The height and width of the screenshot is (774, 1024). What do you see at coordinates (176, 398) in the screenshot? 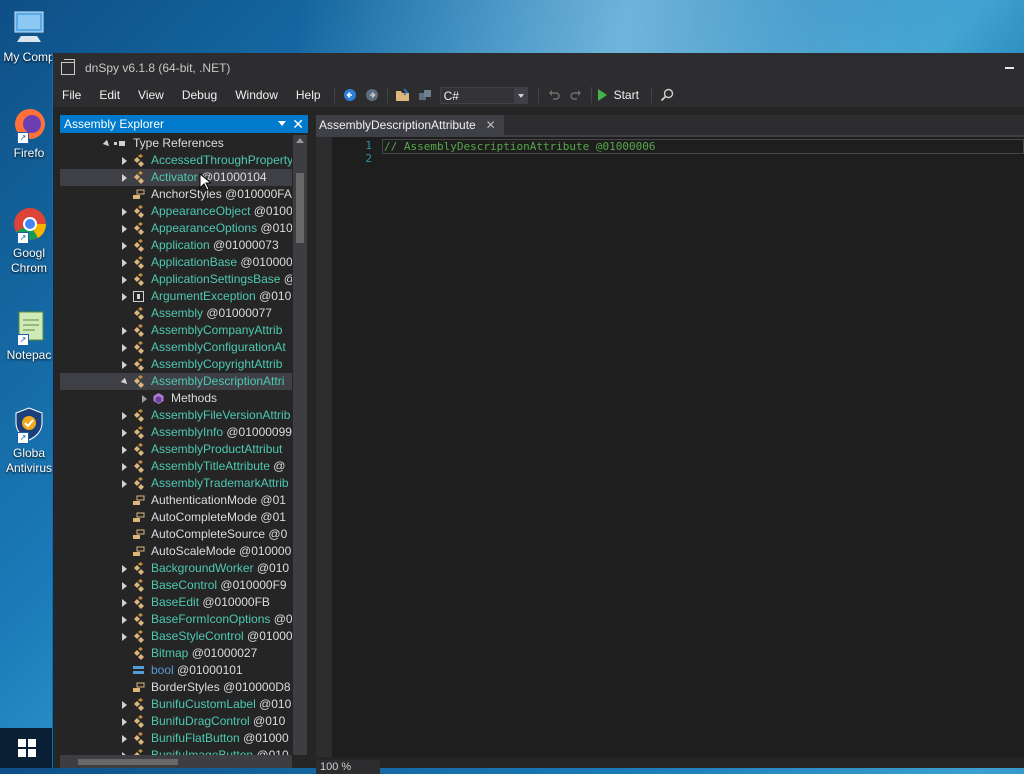
I see `tree-item: Methods` at bounding box center [176, 398].